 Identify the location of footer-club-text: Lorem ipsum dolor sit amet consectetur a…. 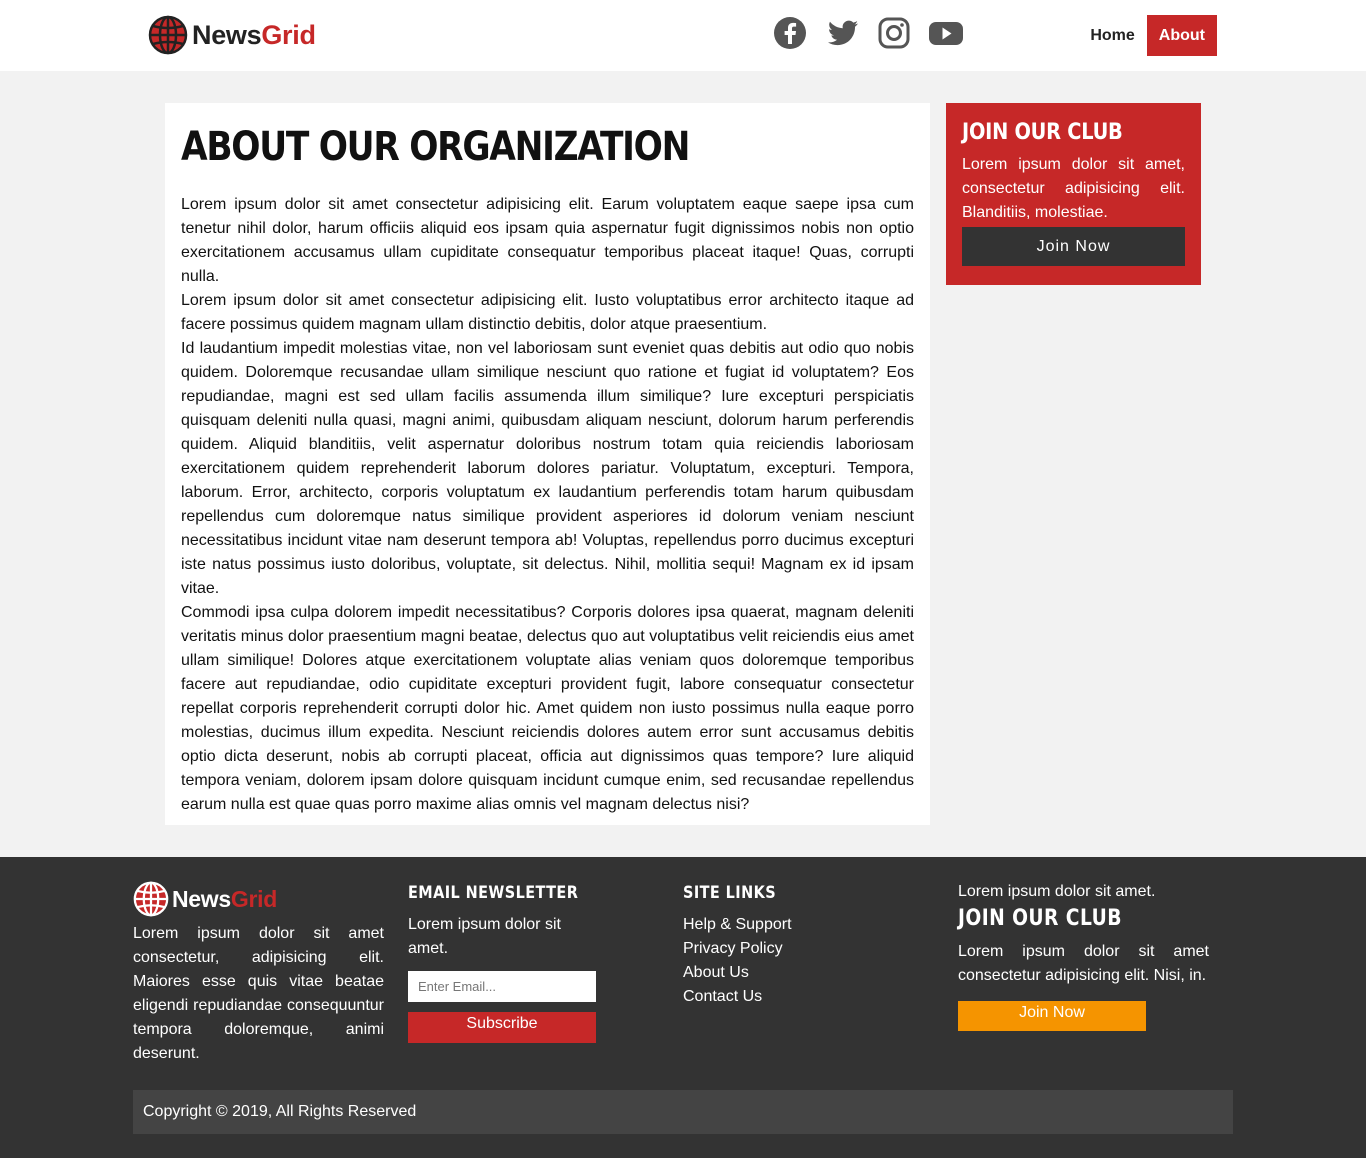
(1083, 963).